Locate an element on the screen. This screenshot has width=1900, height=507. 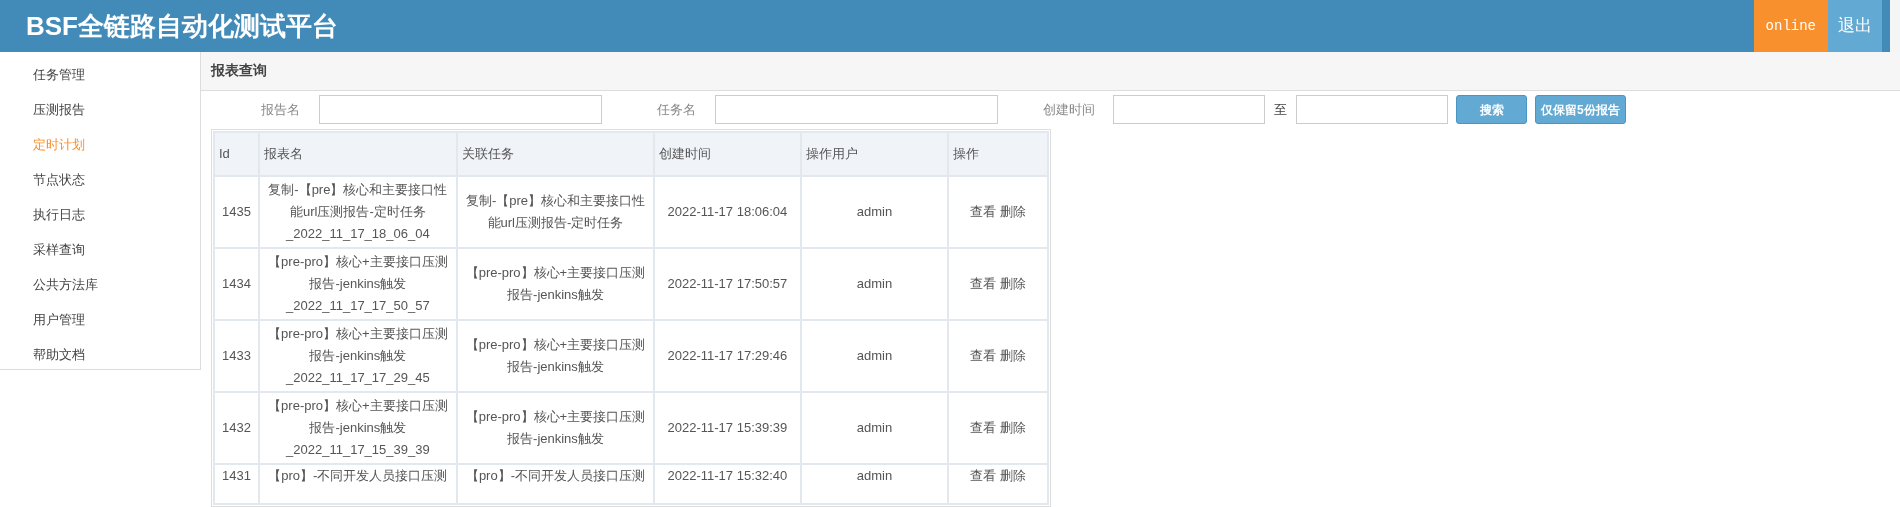
table-cell: 2022-11-17 15:32:40 is located at coordinates (727, 484).